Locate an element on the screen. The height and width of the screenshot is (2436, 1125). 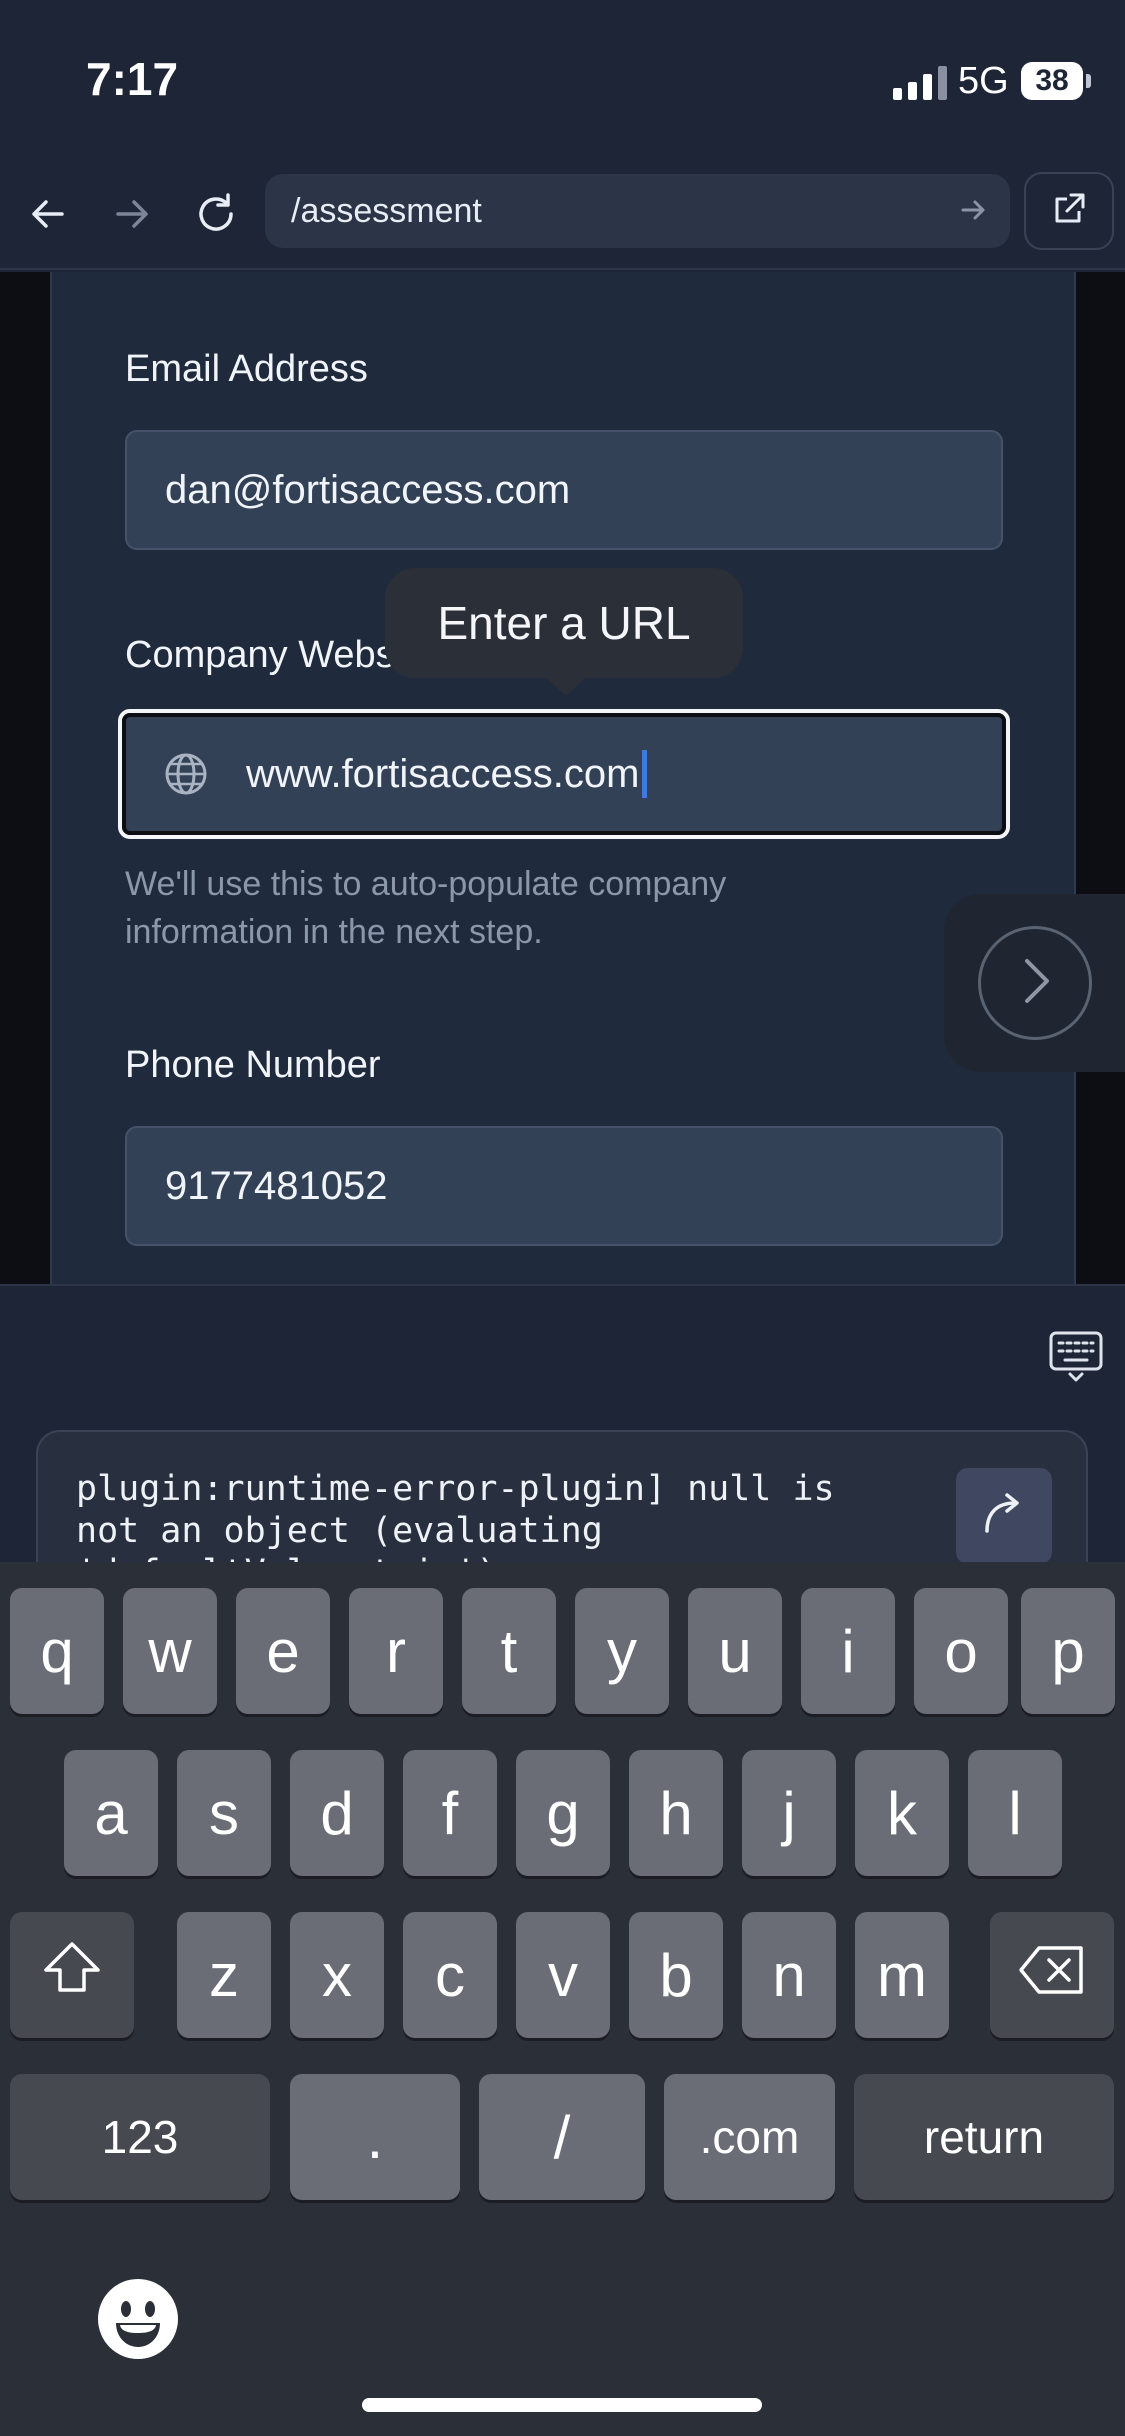
globe-icon is located at coordinates (186, 774).